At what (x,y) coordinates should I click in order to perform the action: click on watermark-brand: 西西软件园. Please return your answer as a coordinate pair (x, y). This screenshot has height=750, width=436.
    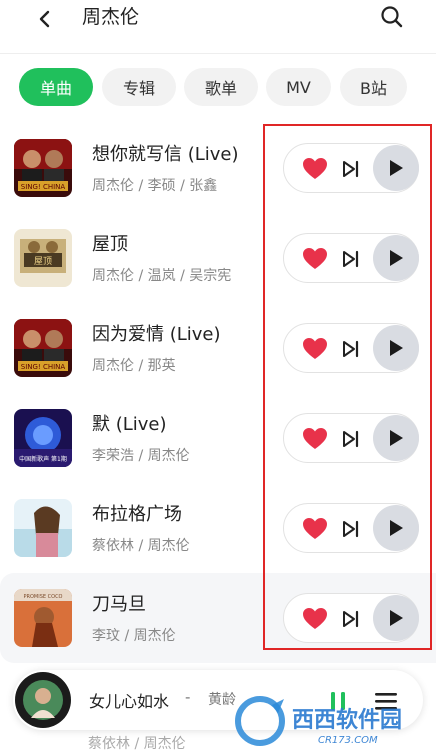
    Looking at the image, I should click on (347, 720).